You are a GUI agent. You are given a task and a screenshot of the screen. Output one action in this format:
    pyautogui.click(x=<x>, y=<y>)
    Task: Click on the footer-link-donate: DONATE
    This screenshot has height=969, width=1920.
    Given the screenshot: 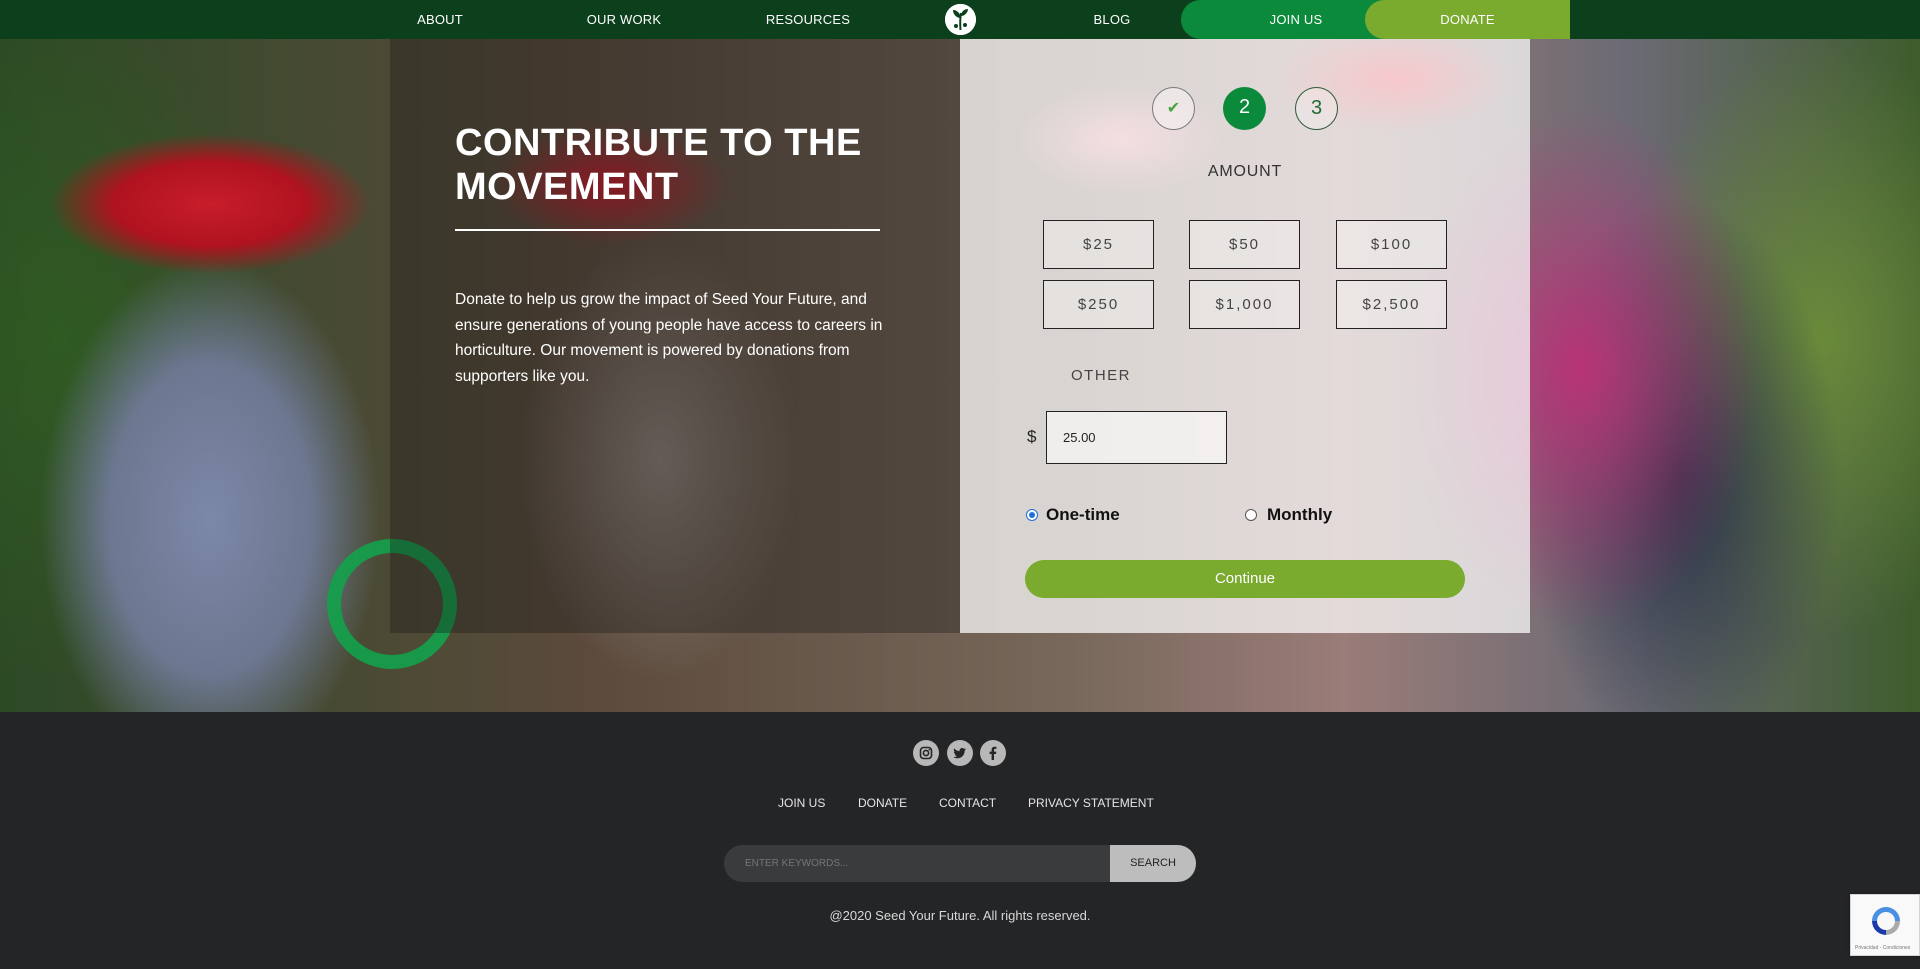 What is the action you would take?
    pyautogui.click(x=882, y=803)
    